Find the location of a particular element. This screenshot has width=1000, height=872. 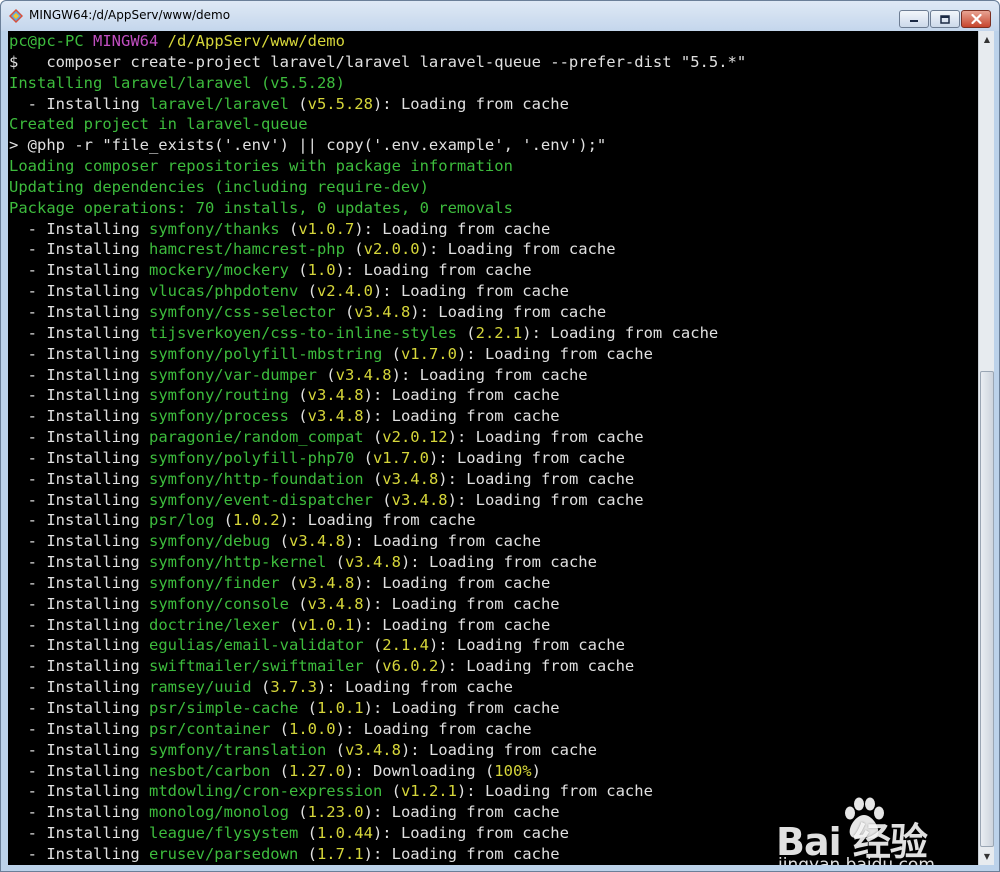

terminal-text-segment: 1.0.44 is located at coordinates (344, 833).